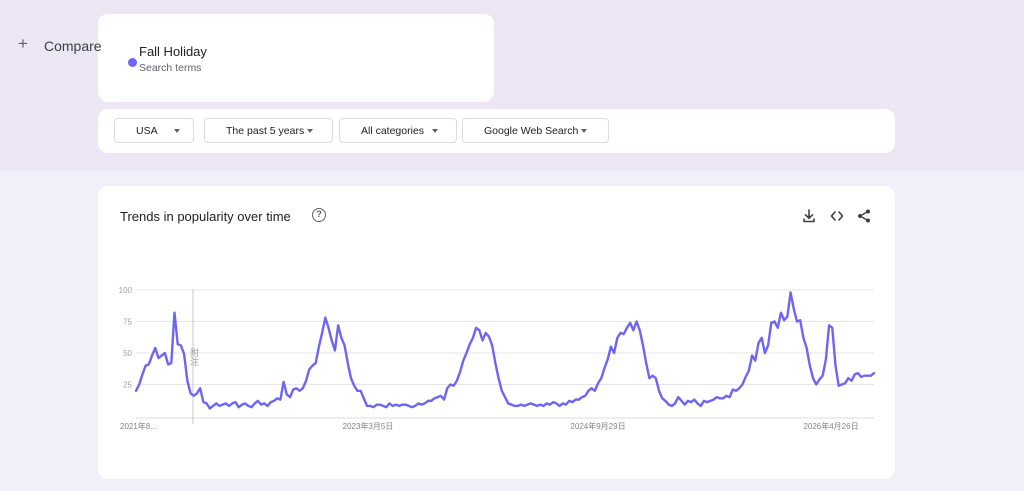 The height and width of the screenshot is (491, 1024). I want to click on y-tick-label: 50, so click(127, 353).